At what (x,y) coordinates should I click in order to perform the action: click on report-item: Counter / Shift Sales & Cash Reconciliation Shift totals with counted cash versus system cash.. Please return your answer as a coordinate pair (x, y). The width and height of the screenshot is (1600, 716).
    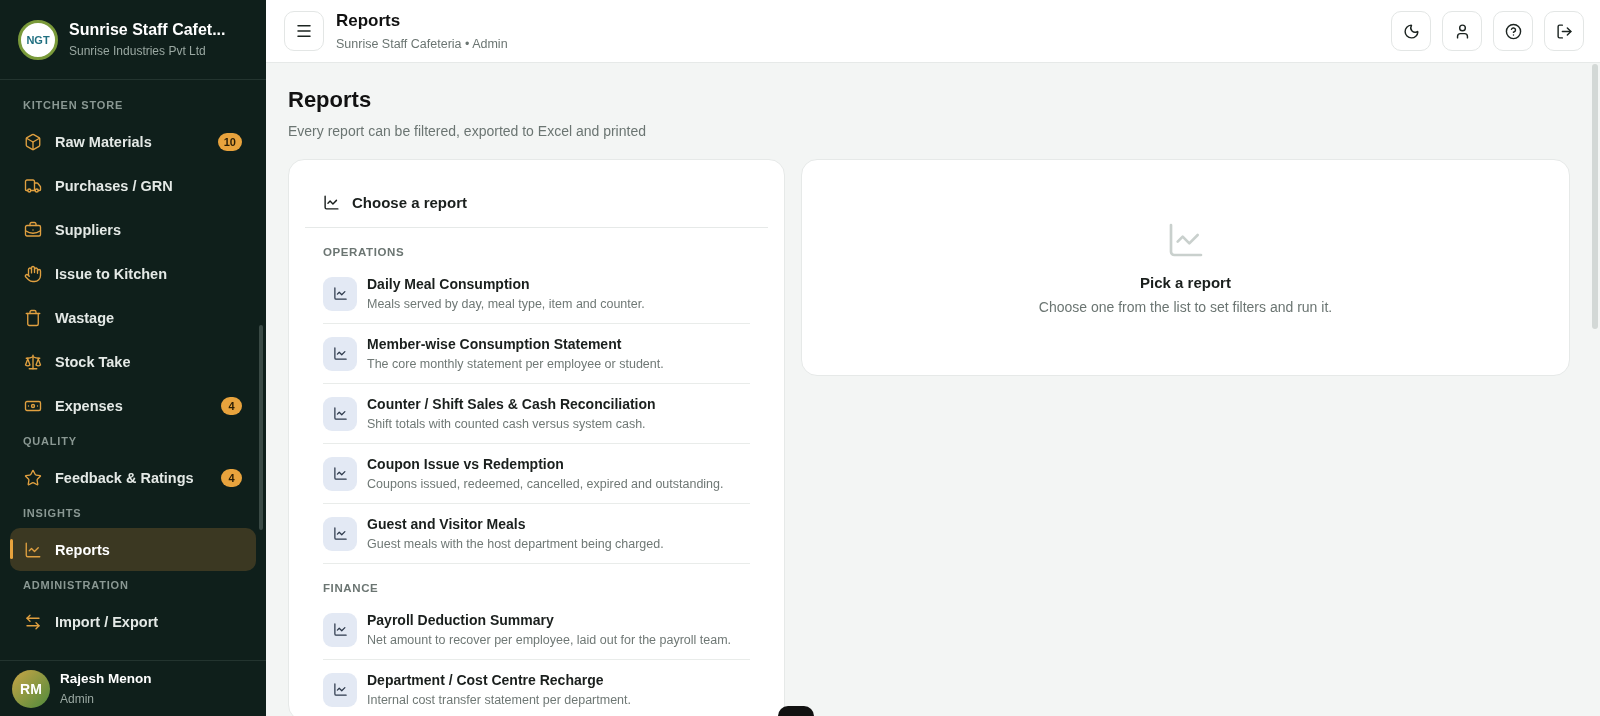
    Looking at the image, I should click on (536, 414).